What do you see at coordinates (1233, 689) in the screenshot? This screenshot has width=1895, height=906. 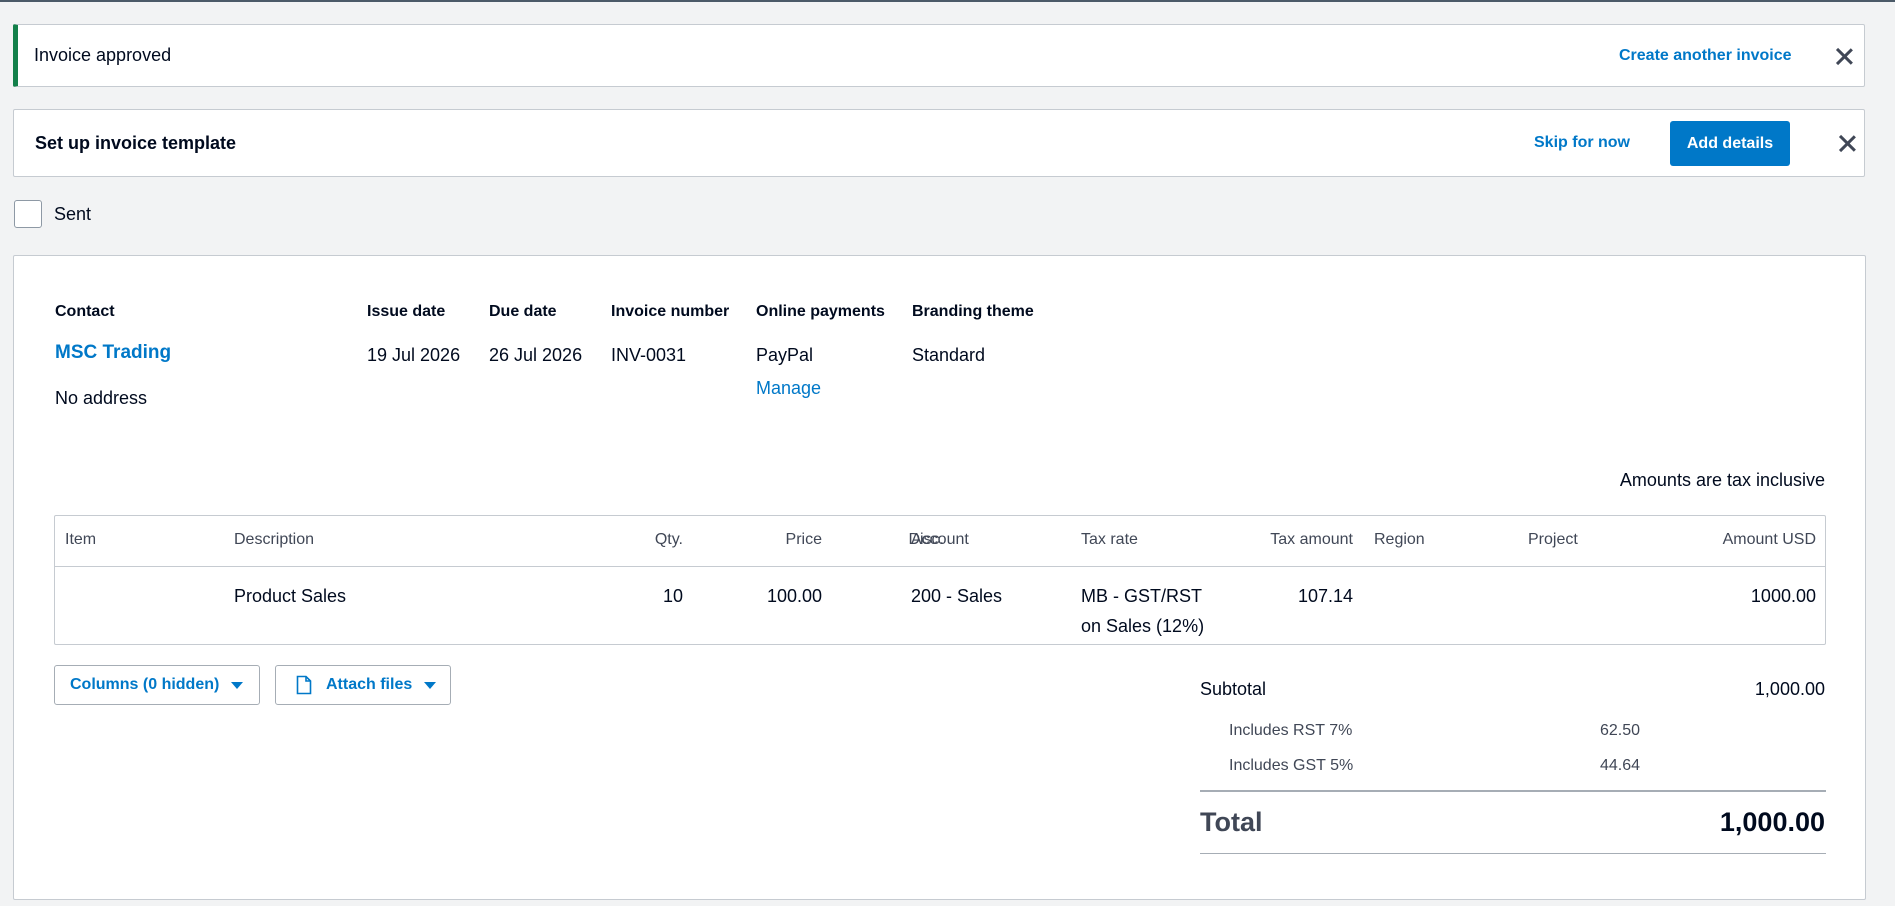 I see `subtotal-label: Subtotal` at bounding box center [1233, 689].